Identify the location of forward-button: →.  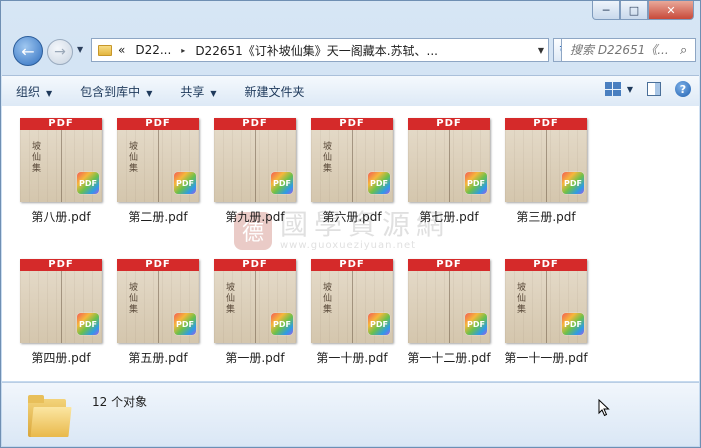
(60, 52).